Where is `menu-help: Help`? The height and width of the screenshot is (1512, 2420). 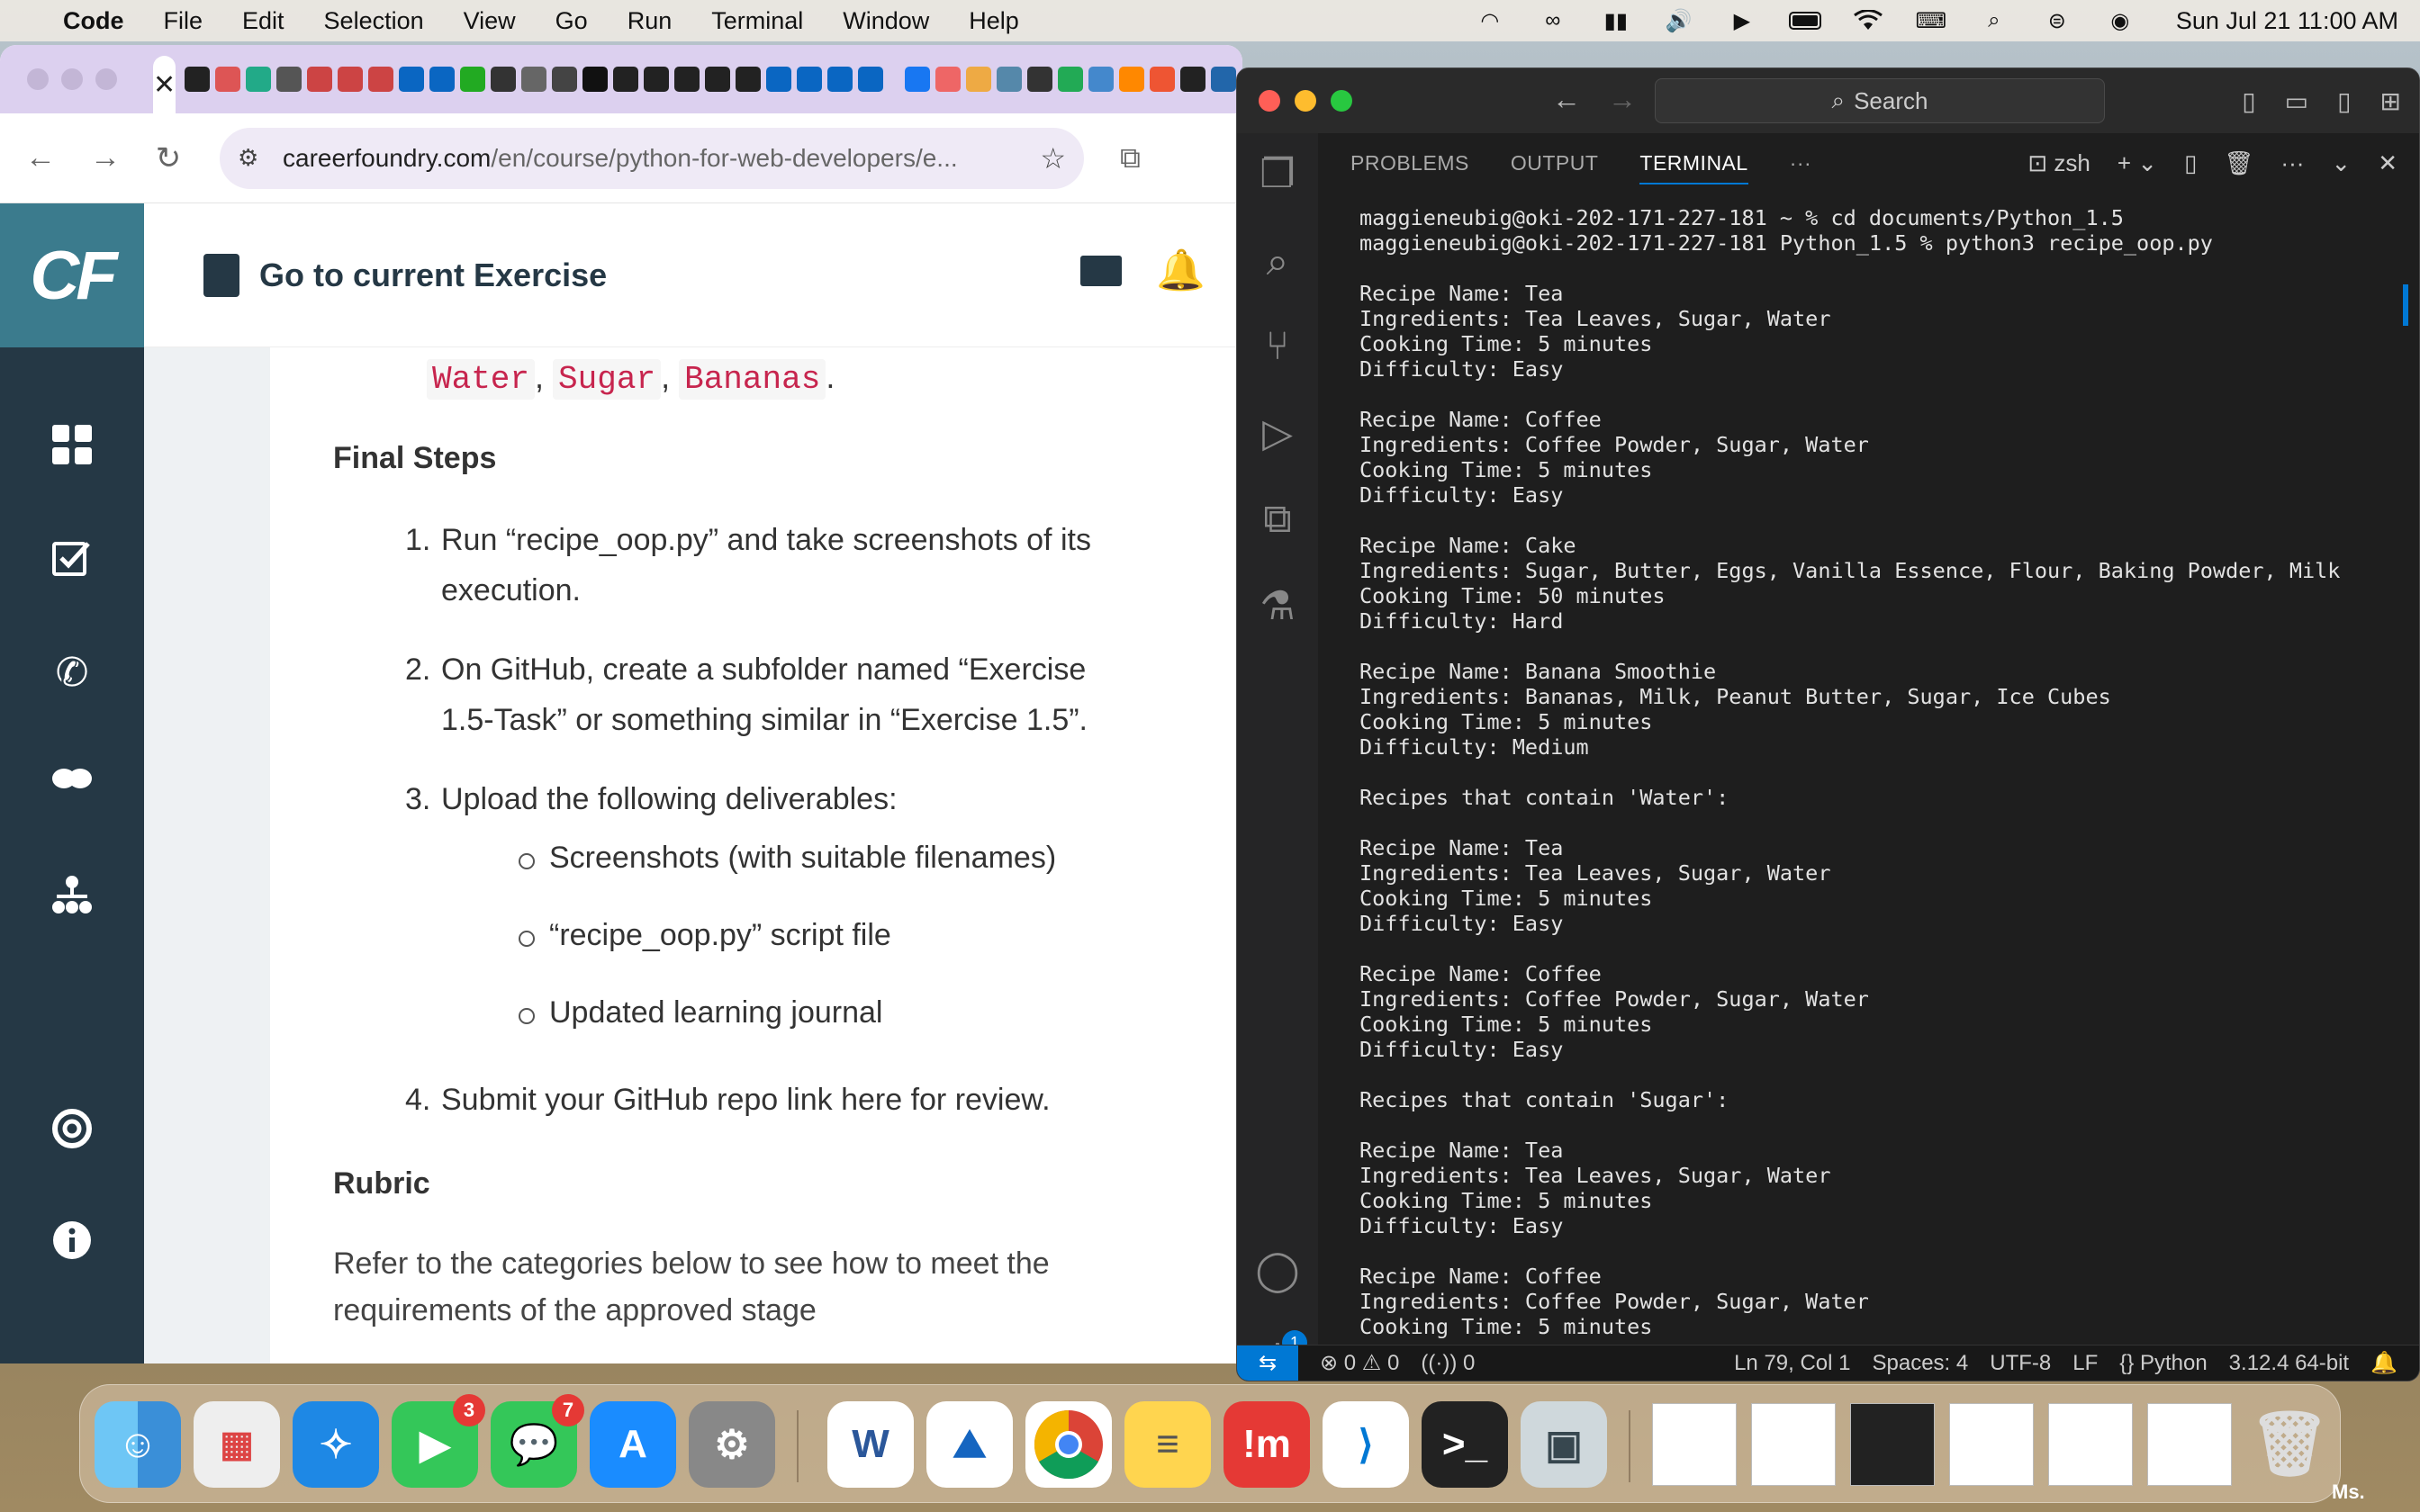 menu-help: Help is located at coordinates (994, 21).